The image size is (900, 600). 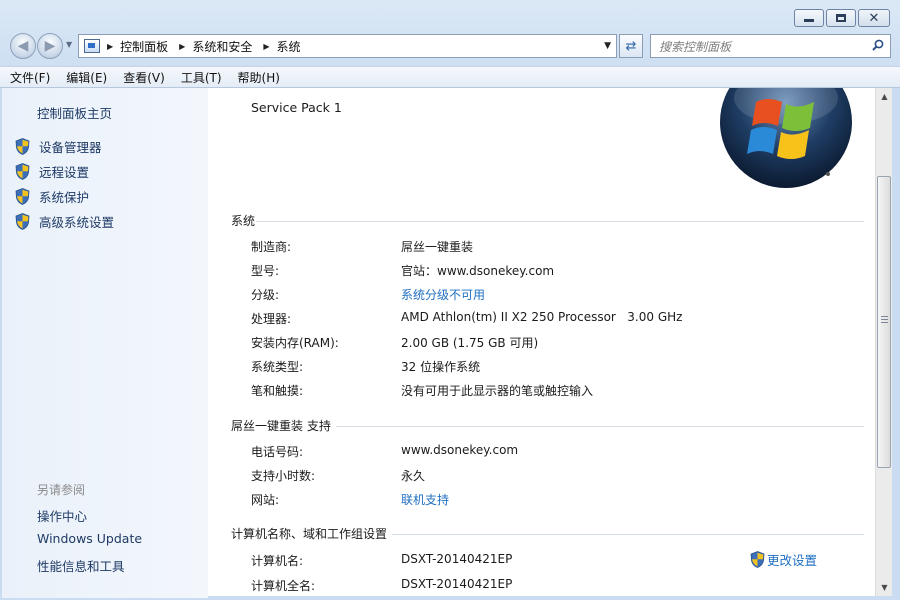 I want to click on forward-button: ▶, so click(x=50, y=46).